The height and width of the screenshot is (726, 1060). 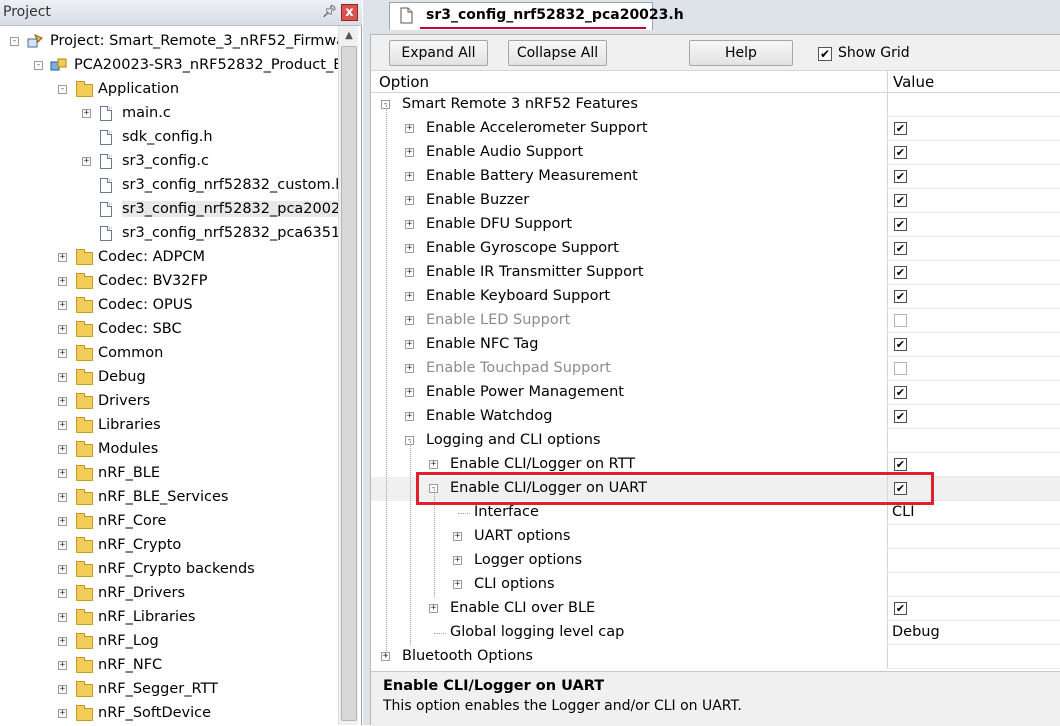 What do you see at coordinates (169, 330) in the screenshot?
I see `tree-item: + Codec: SBC` at bounding box center [169, 330].